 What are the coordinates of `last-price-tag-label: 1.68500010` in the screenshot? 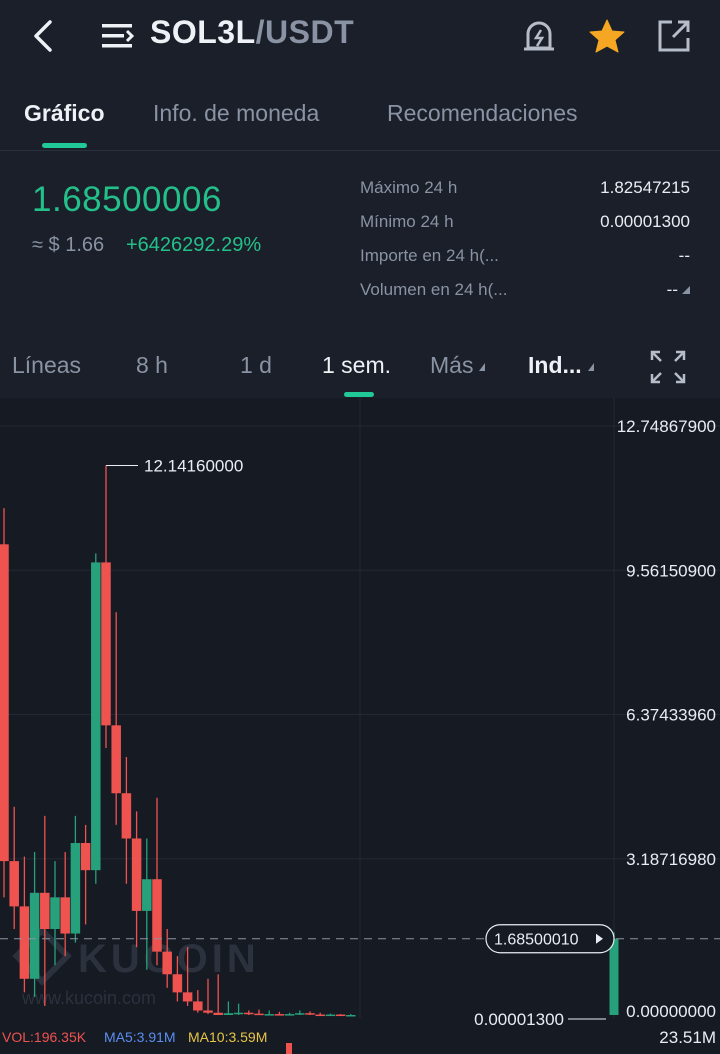 It's located at (536, 940).